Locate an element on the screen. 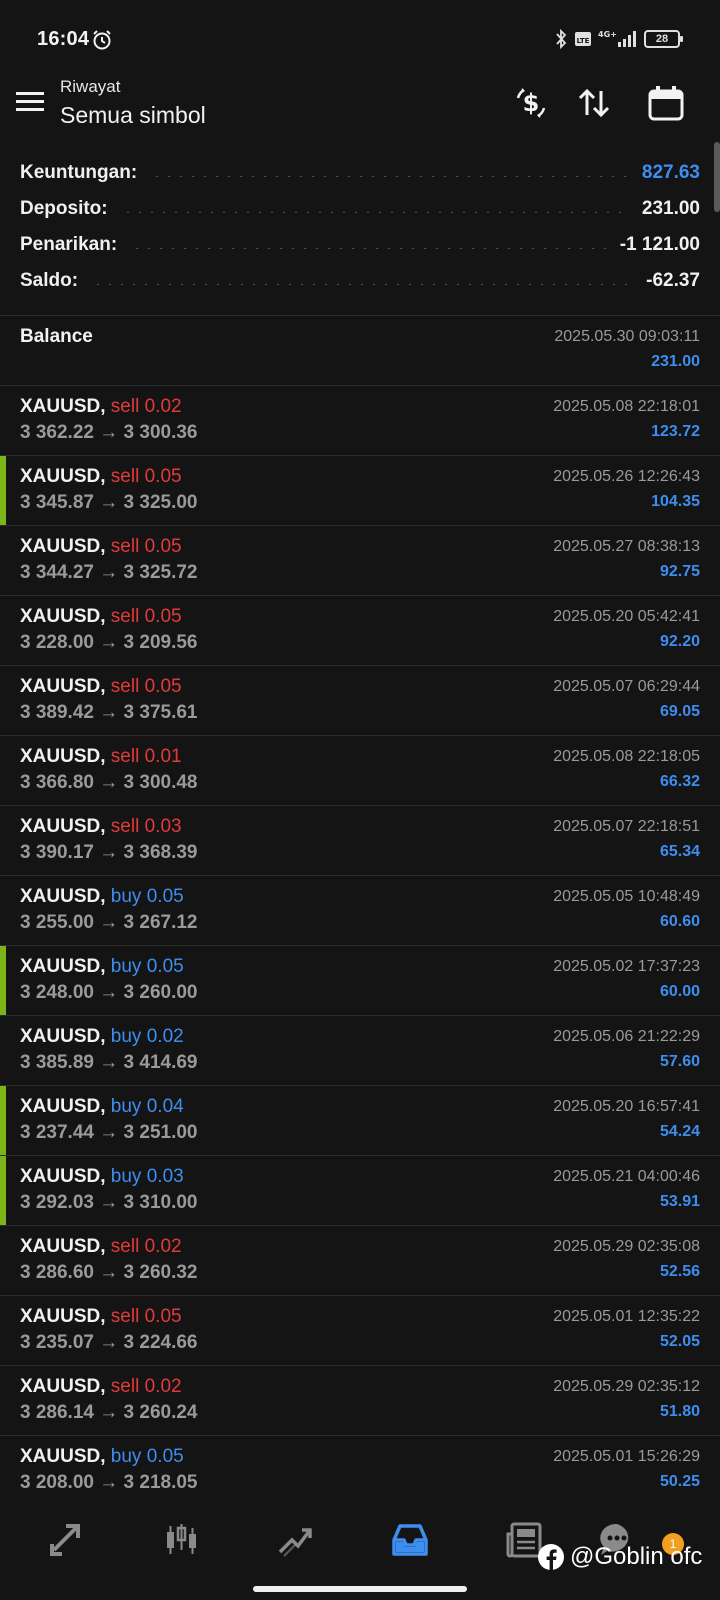 This screenshot has width=720, height=1600. close-price: 3 368.39 is located at coordinates (160, 852).